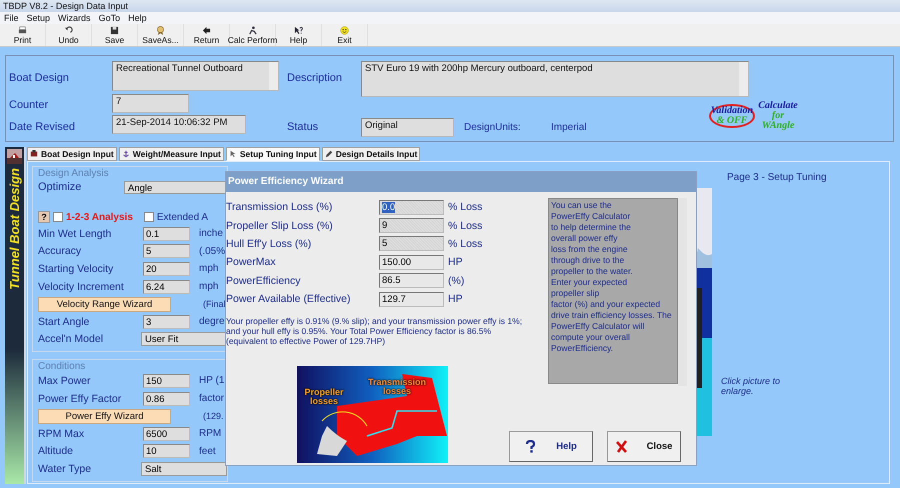 Image resolution: width=900 pixels, height=488 pixels. I want to click on field-label: Altitude, so click(56, 451).